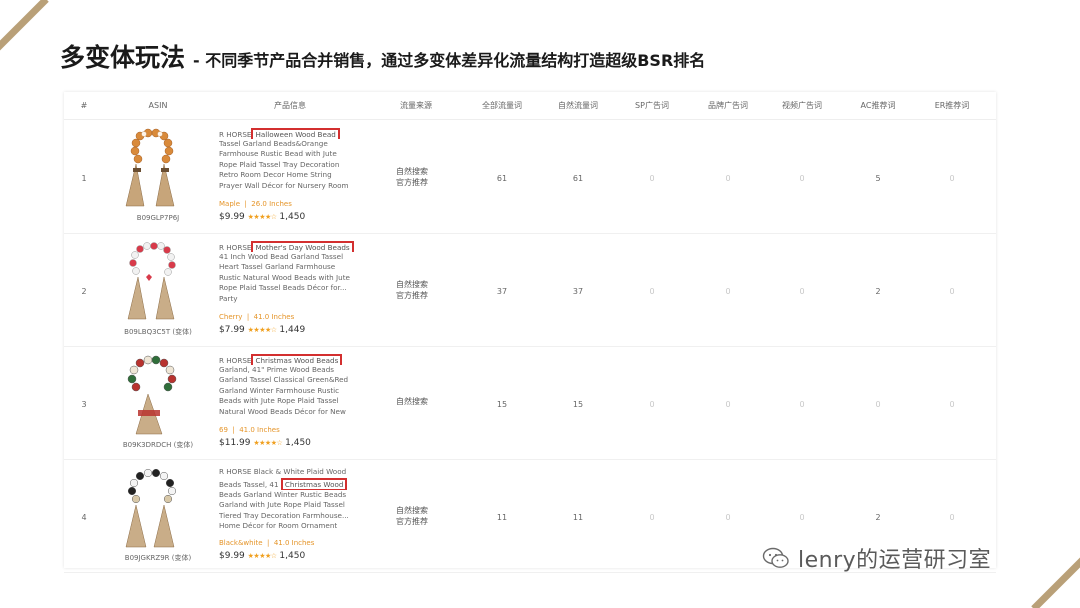  Describe the element at coordinates (578, 106) in the screenshot. I see `th-natural-keywords: 自然流量词` at that location.